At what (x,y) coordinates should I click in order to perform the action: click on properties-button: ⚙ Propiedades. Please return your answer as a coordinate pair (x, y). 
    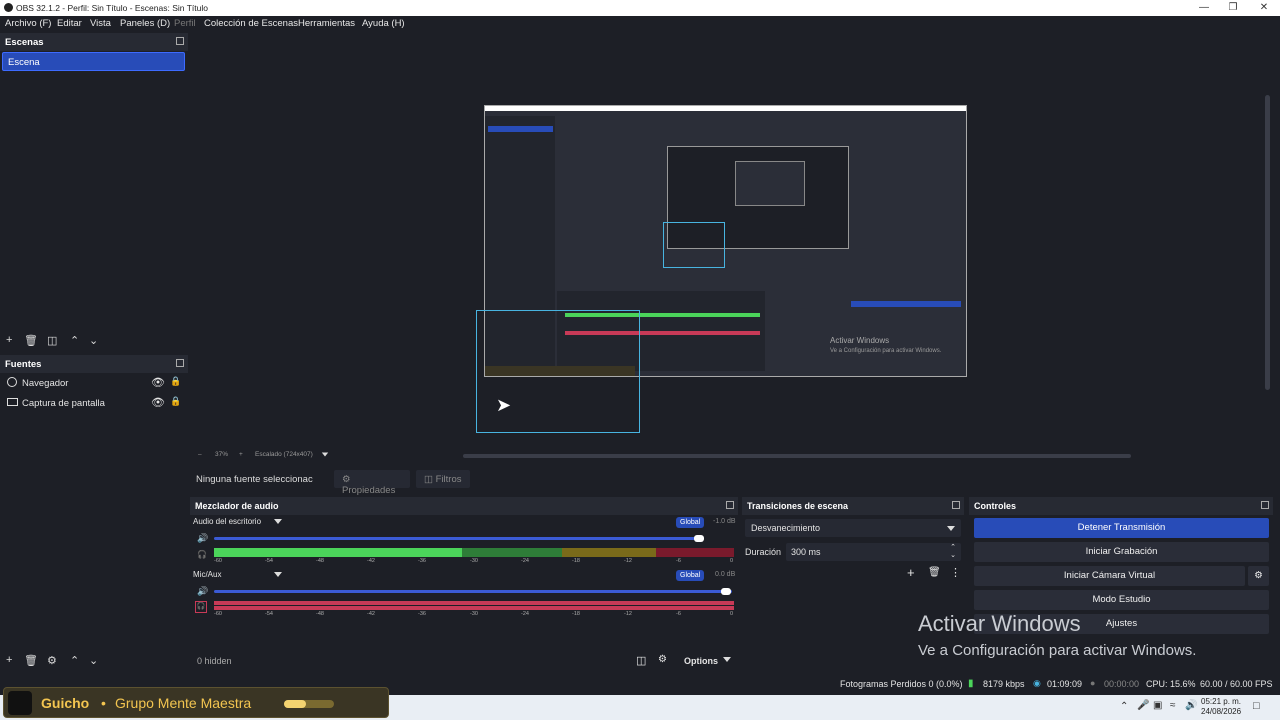
    Looking at the image, I should click on (372, 483).